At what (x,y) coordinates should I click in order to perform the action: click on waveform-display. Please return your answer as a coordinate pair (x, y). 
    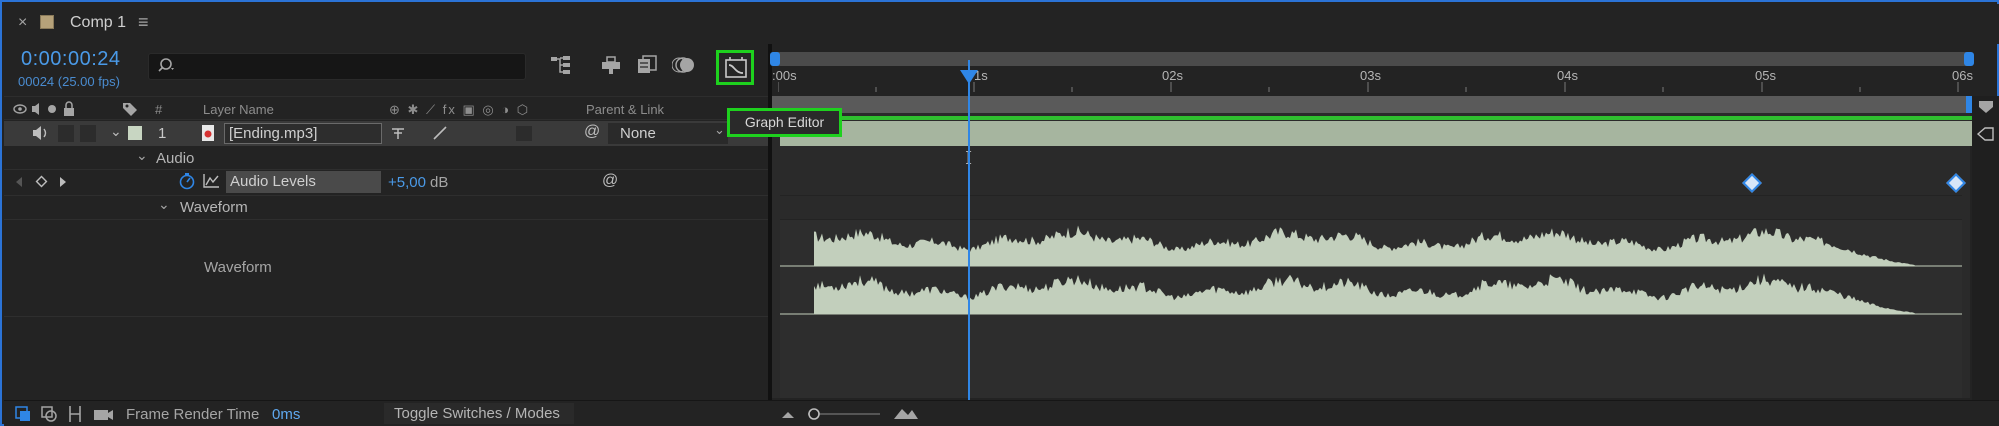
    Looking at the image, I should click on (1371, 270).